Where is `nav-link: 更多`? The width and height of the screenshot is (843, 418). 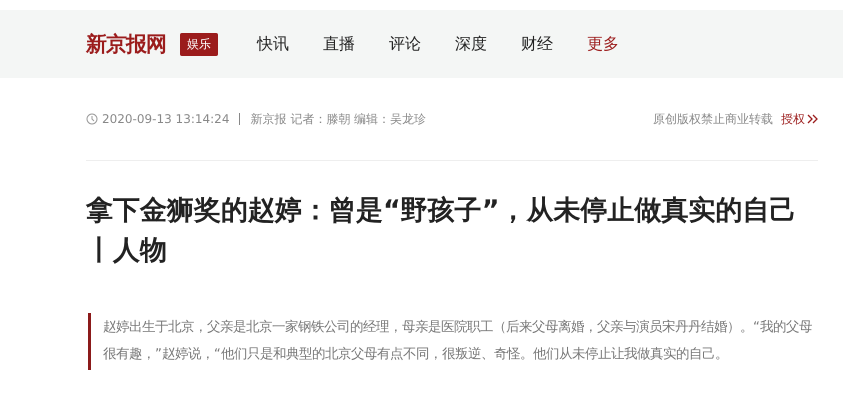 nav-link: 更多 is located at coordinates (603, 44).